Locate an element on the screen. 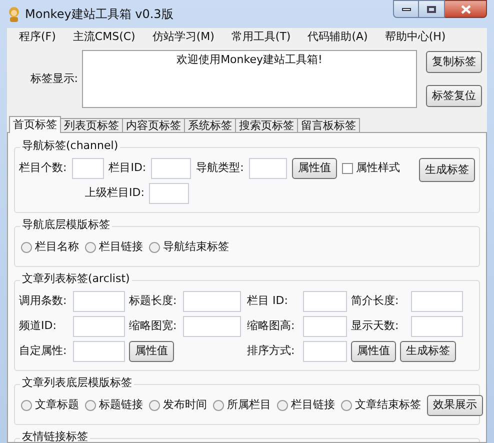  checkbox-label: 属性样式 is located at coordinates (378, 168).